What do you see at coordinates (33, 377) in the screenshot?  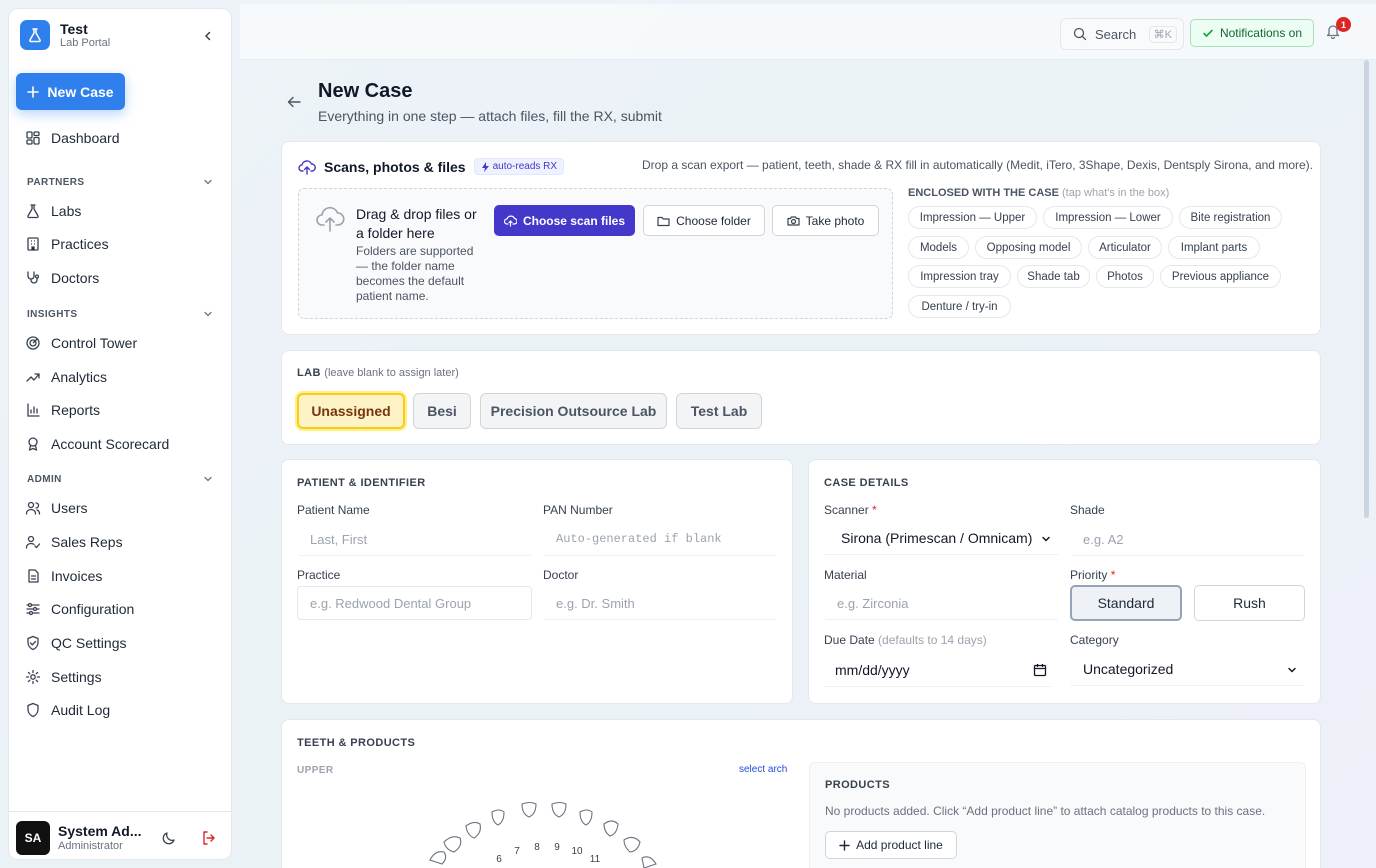 I see `trend-up-icon` at bounding box center [33, 377].